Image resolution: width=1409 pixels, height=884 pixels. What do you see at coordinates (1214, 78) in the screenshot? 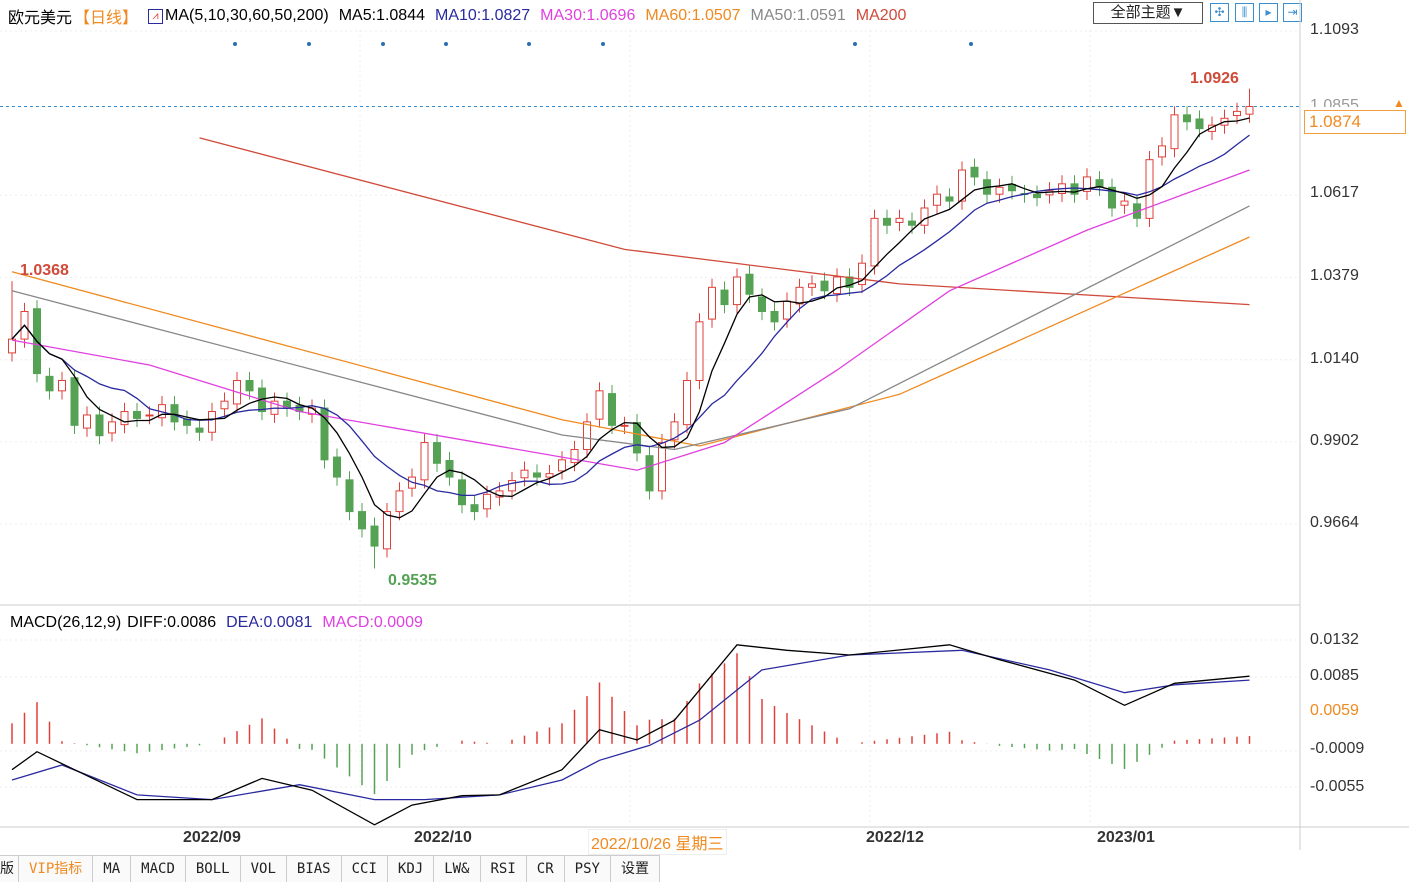
I see `high-annotation: 1.0926` at bounding box center [1214, 78].